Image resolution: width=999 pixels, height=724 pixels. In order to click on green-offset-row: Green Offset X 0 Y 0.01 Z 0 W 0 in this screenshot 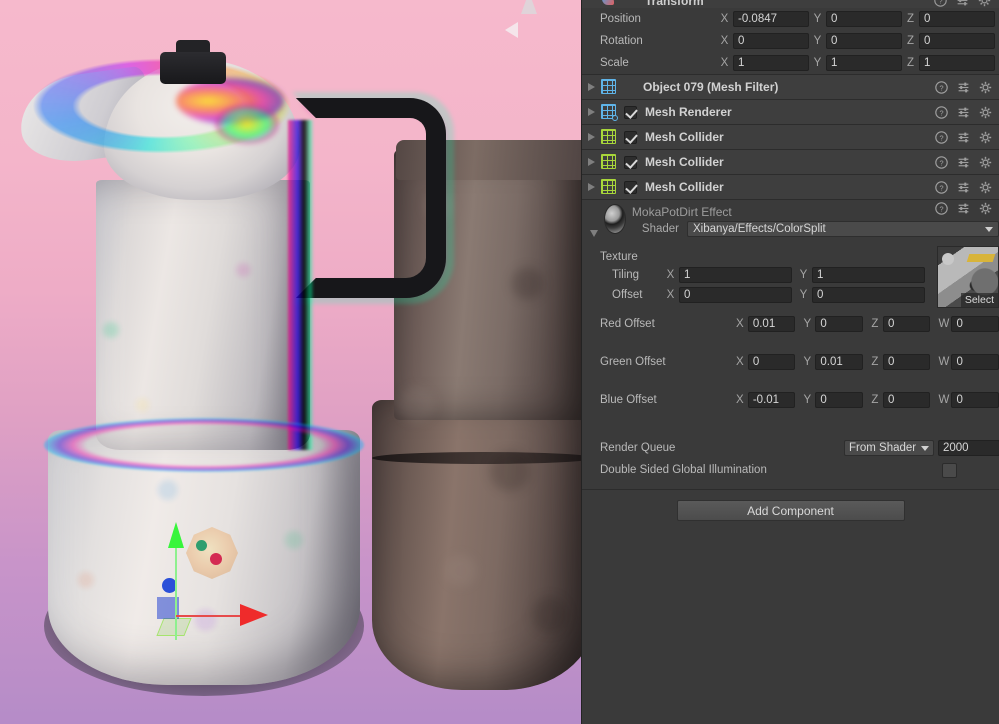, I will do `click(790, 362)`.